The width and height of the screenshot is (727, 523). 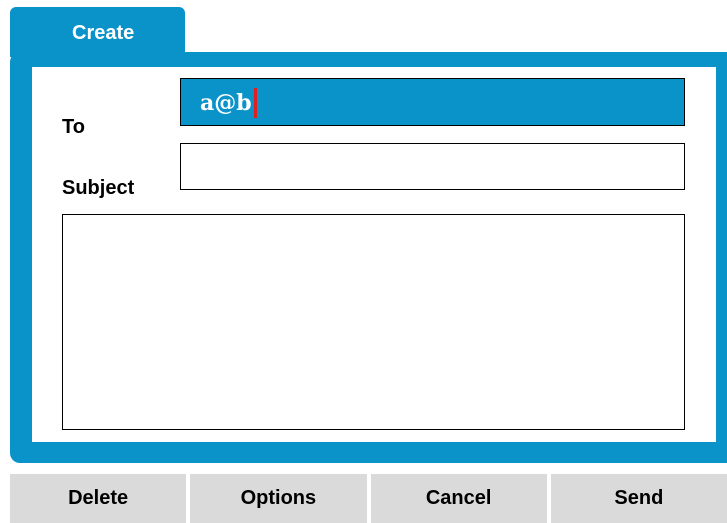 I want to click on softkey-bar: Delete Options Cancel Send, so click(x=368, y=498).